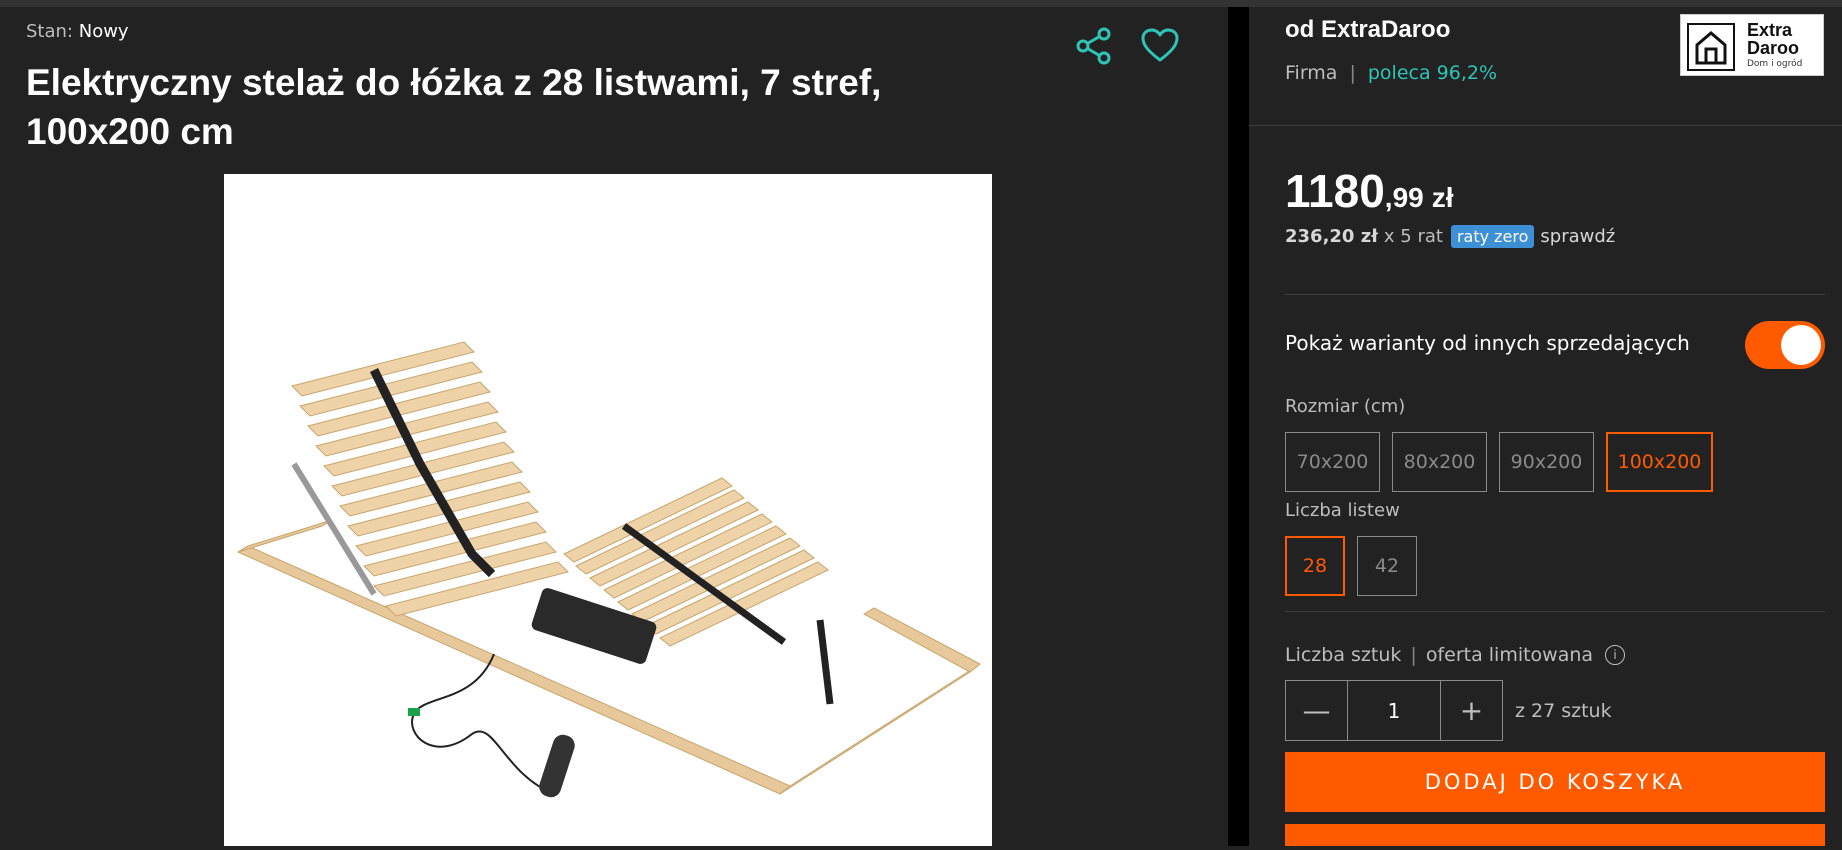  What do you see at coordinates (103, 31) in the screenshot?
I see `condition-value: Nowy` at bounding box center [103, 31].